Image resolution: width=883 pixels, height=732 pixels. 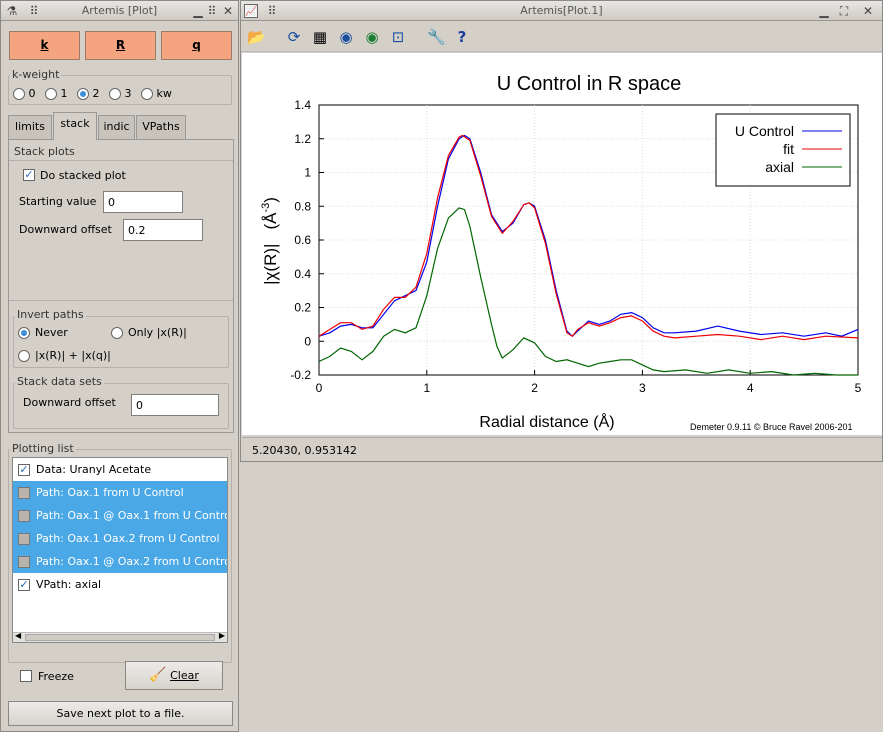 What do you see at coordinates (844, 11) in the screenshot?
I see `maximize-icon: ⛶` at bounding box center [844, 11].